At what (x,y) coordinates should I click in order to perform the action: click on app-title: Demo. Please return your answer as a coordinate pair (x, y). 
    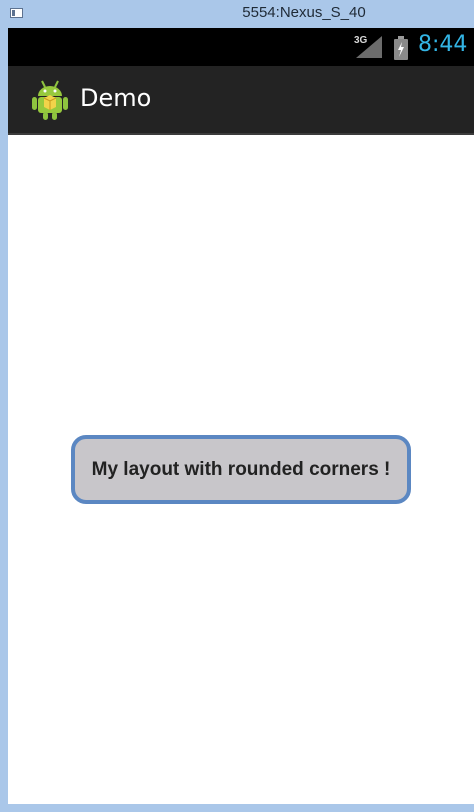
    Looking at the image, I should click on (116, 98).